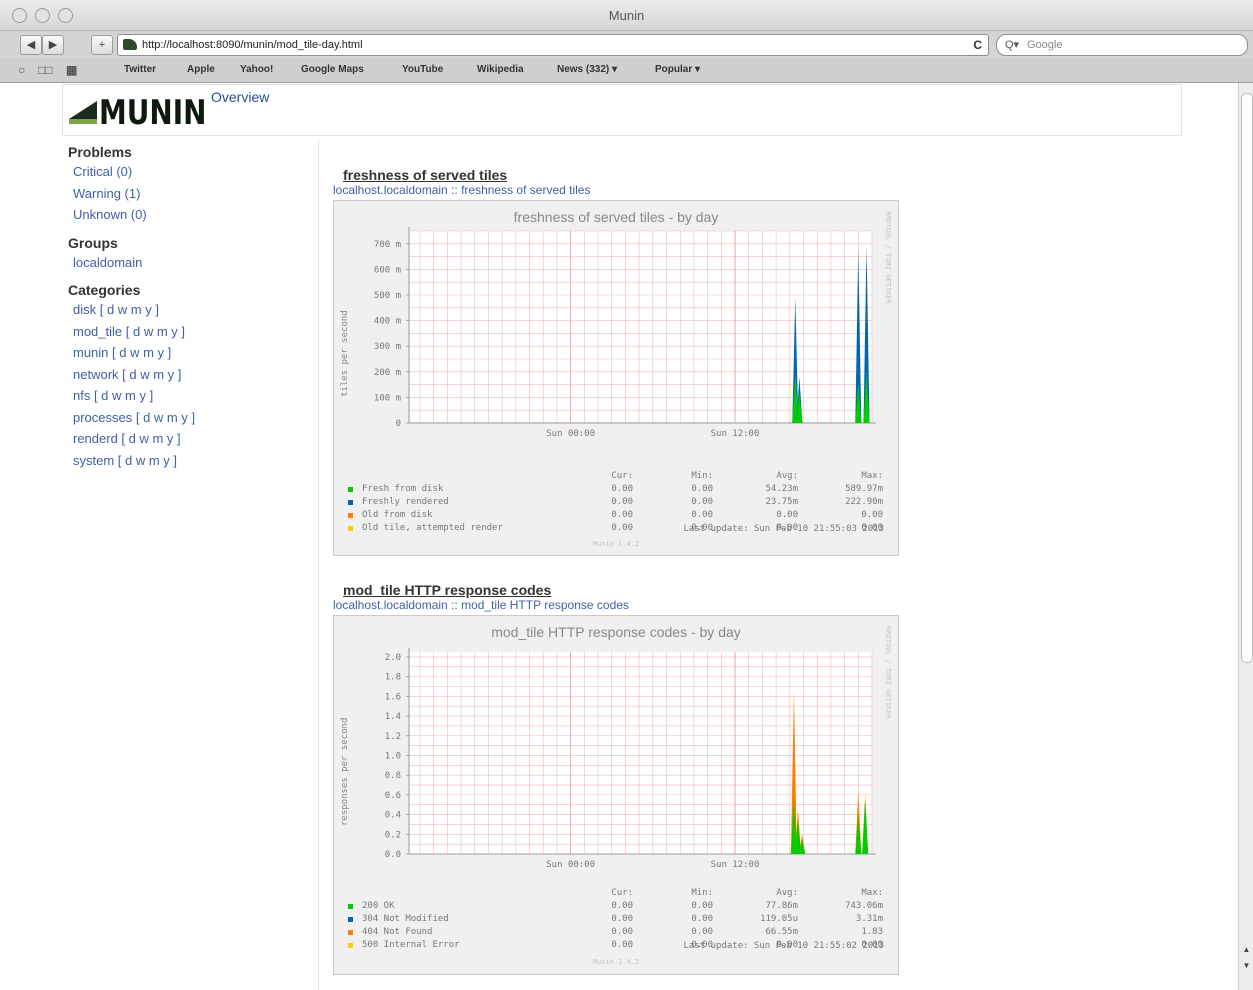  What do you see at coordinates (240, 97) in the screenshot?
I see `overview-link: Overview` at bounding box center [240, 97].